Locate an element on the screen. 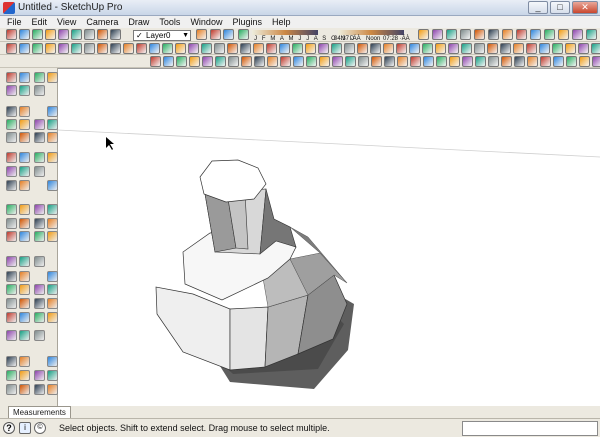 The width and height of the screenshot is (600, 437). maximize-button: □ is located at coordinates (560, 7).